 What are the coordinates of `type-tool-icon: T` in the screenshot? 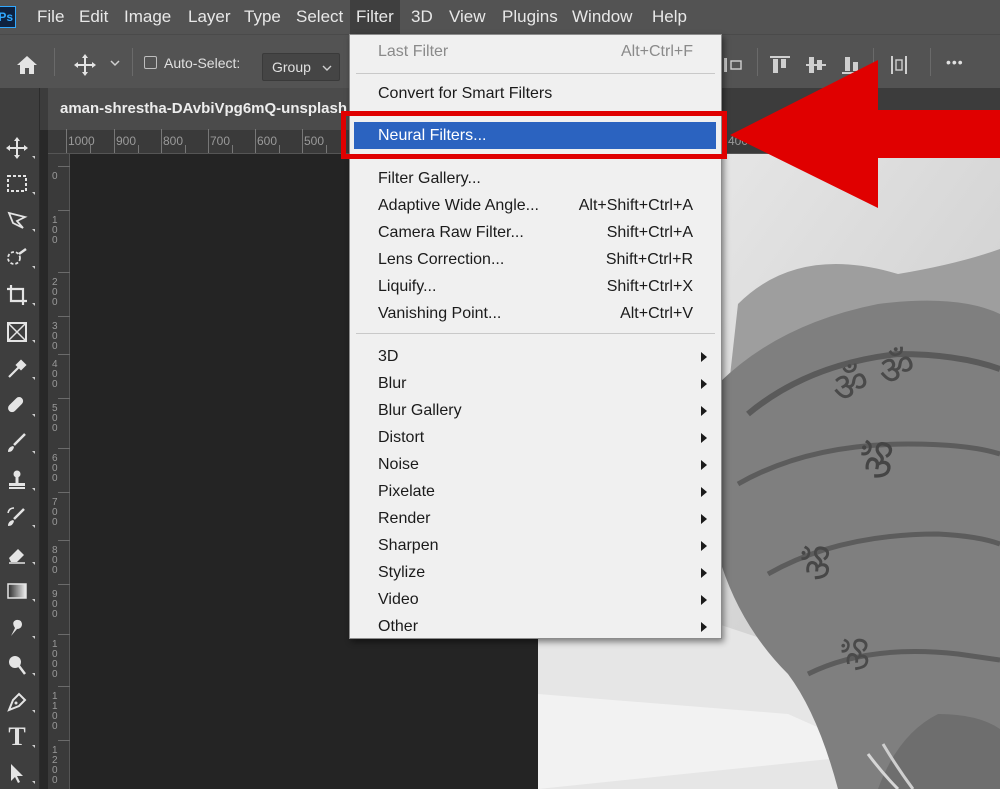 It's located at (18, 737).